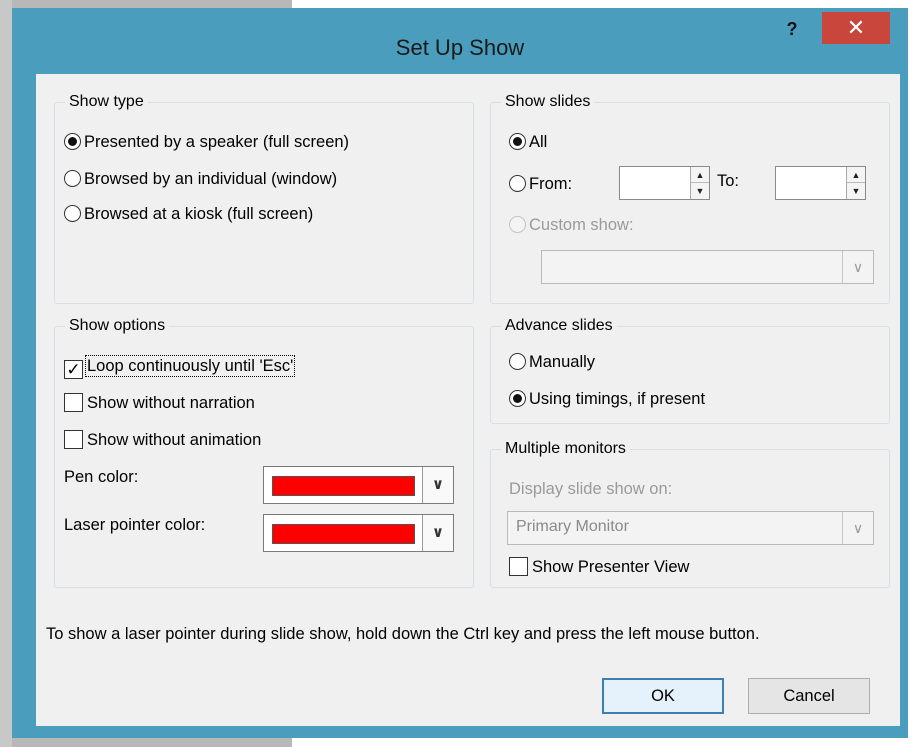 Image resolution: width=916 pixels, height=747 pixels. I want to click on checkbox-show-presenter-view: Show Presenter View, so click(599, 567).